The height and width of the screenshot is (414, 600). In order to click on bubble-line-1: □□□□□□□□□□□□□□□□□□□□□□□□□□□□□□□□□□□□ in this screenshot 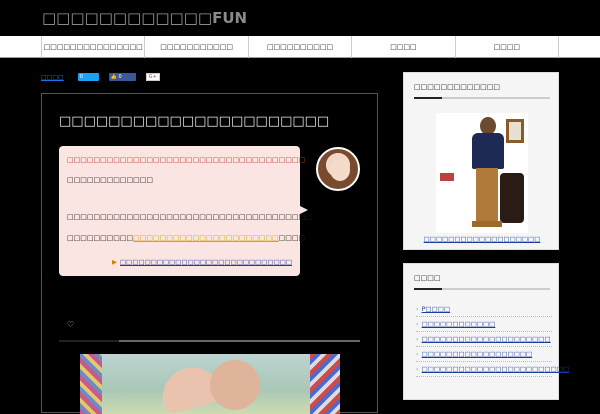, I will do `click(186, 160)`.